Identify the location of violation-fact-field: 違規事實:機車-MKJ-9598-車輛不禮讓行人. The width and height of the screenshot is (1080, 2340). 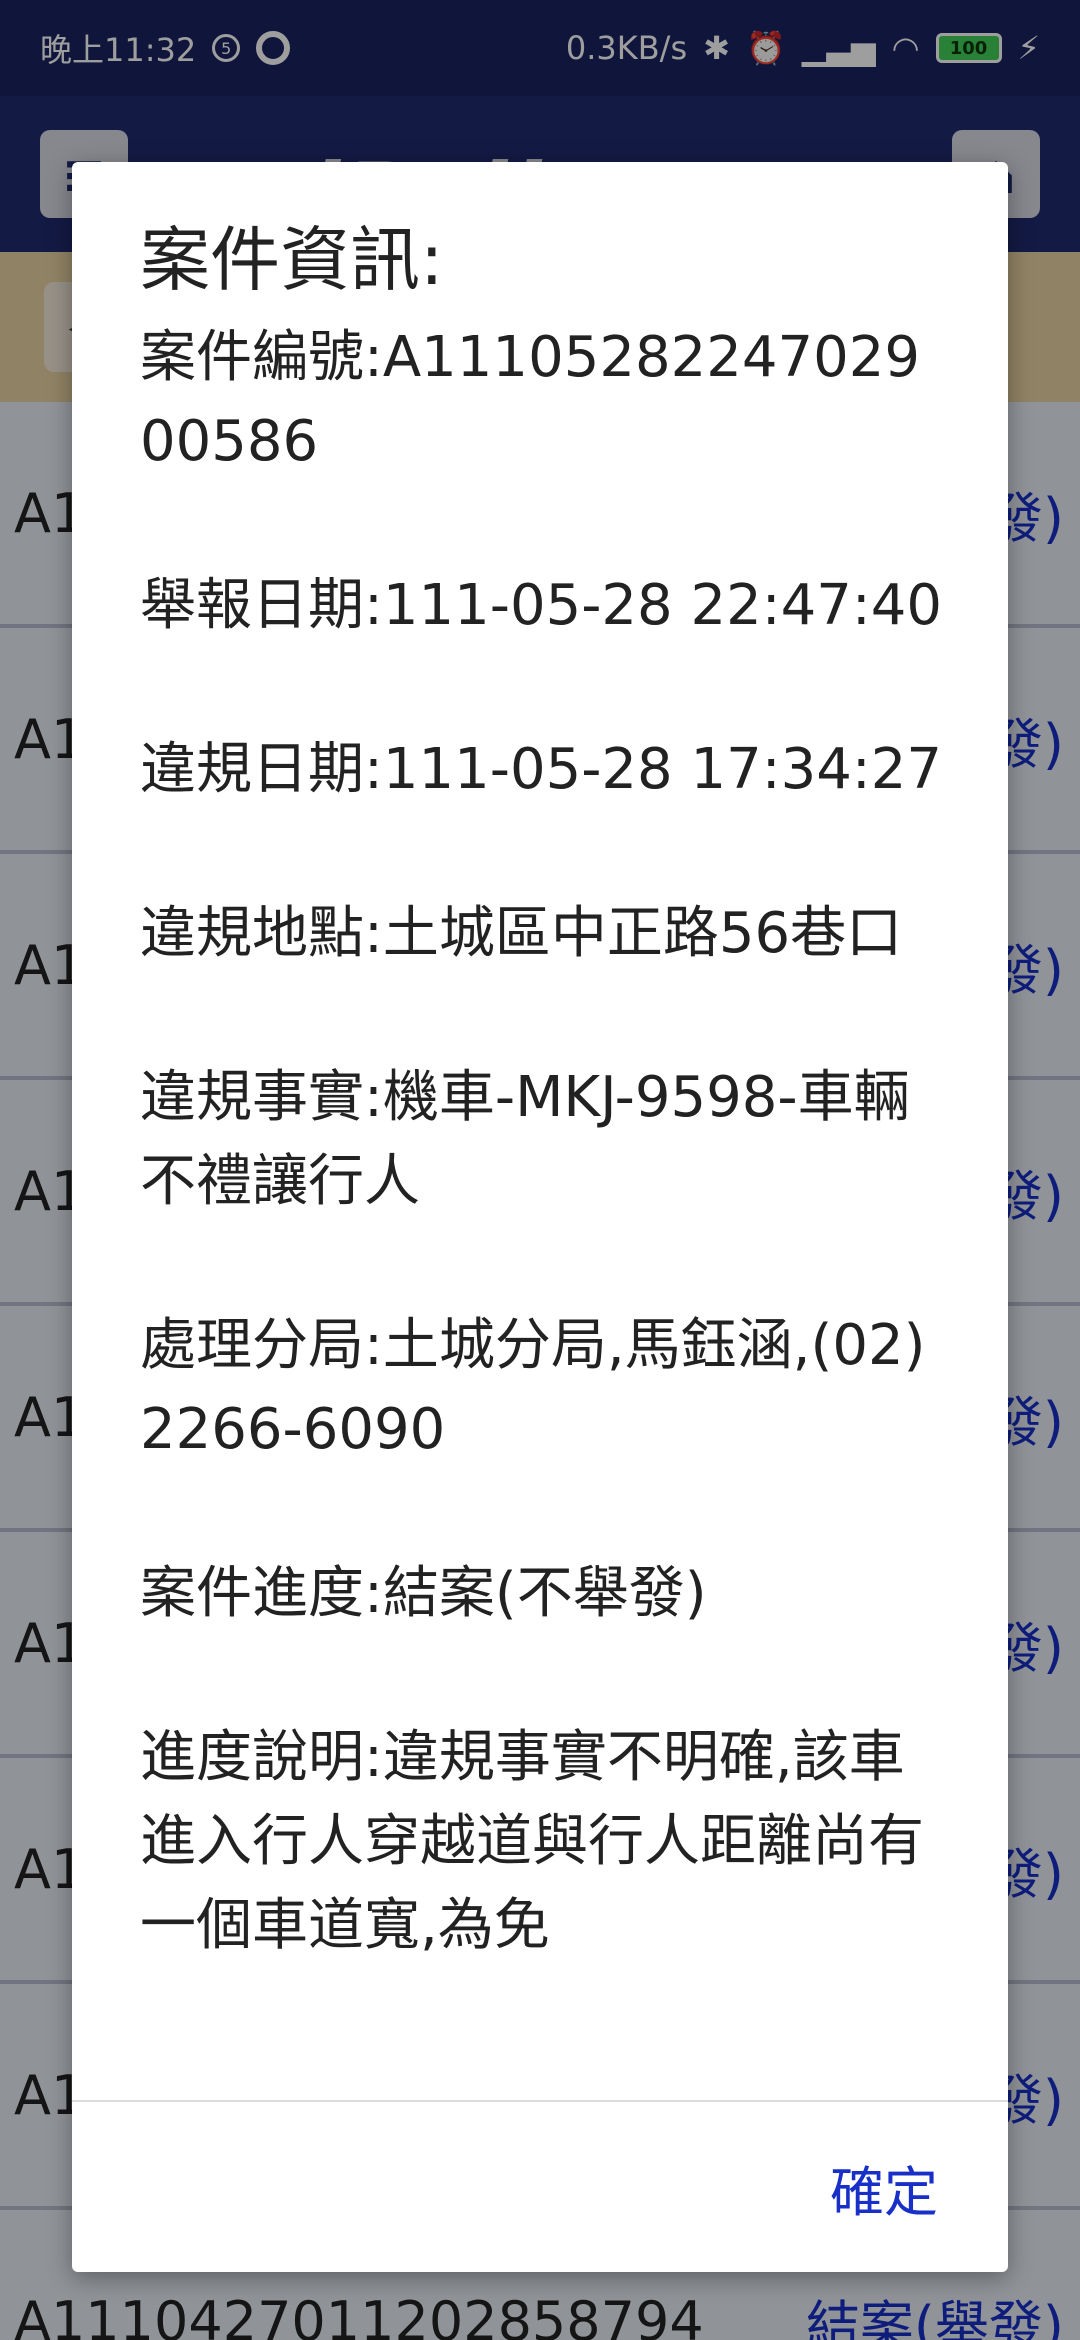
(525, 1139).